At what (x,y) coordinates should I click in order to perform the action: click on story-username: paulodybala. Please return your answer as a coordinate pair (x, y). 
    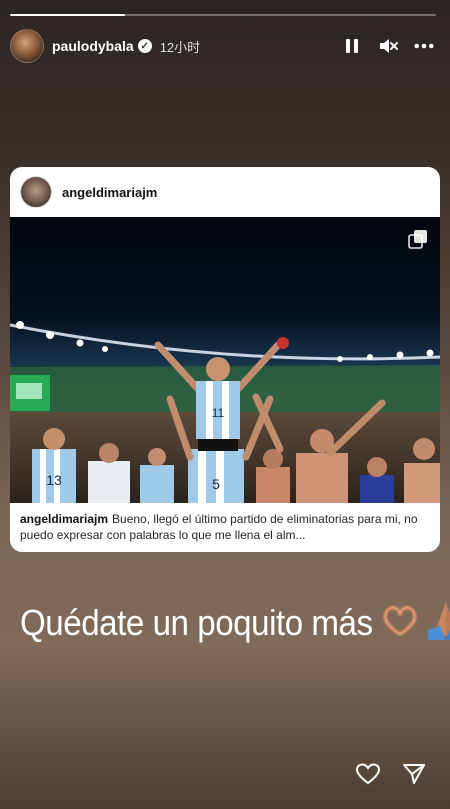
    Looking at the image, I should click on (93, 46).